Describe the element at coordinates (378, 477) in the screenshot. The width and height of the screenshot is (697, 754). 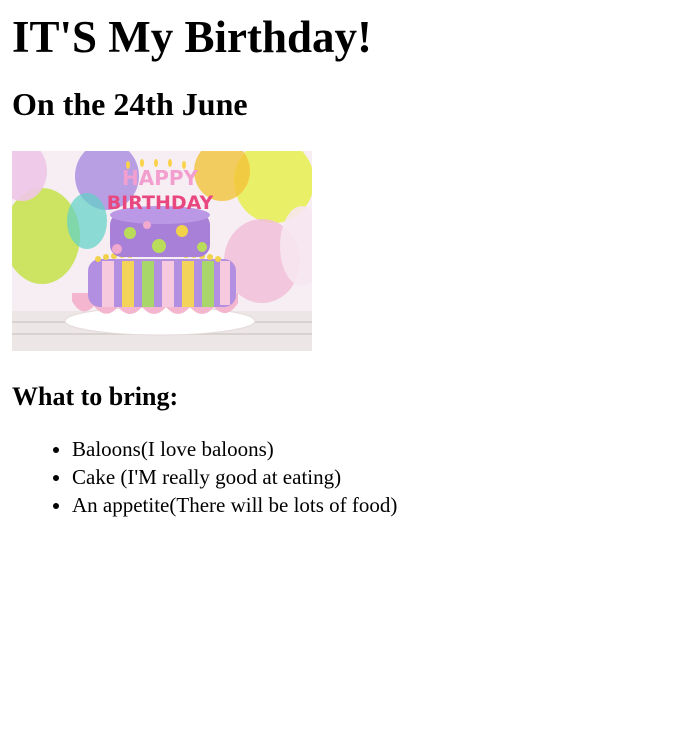
I see `list-item: Cake (I'M really good at eating)` at that location.